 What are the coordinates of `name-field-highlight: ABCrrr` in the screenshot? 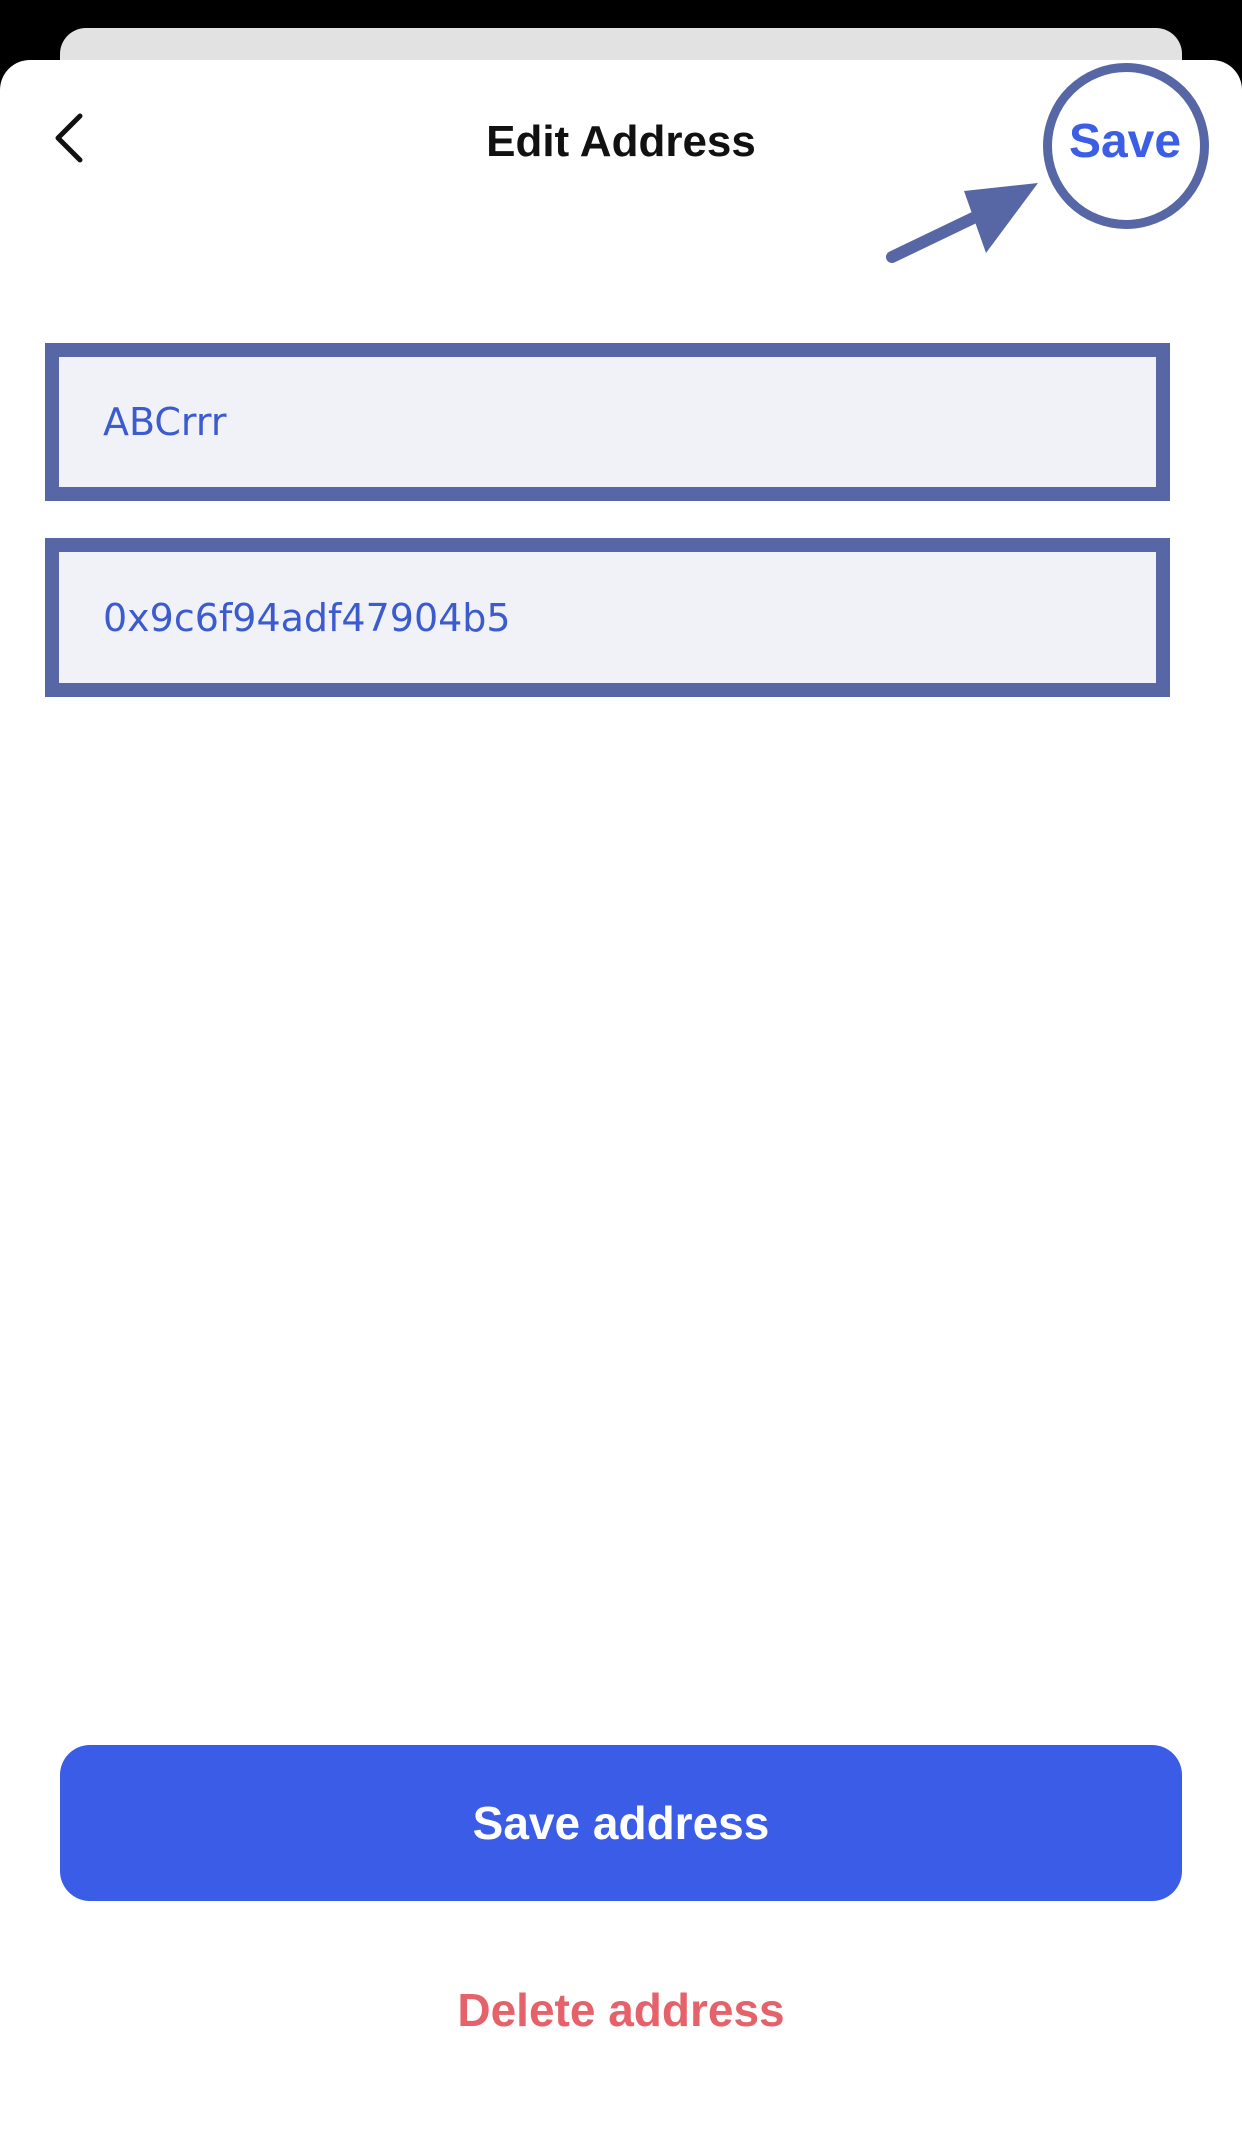 It's located at (607, 422).